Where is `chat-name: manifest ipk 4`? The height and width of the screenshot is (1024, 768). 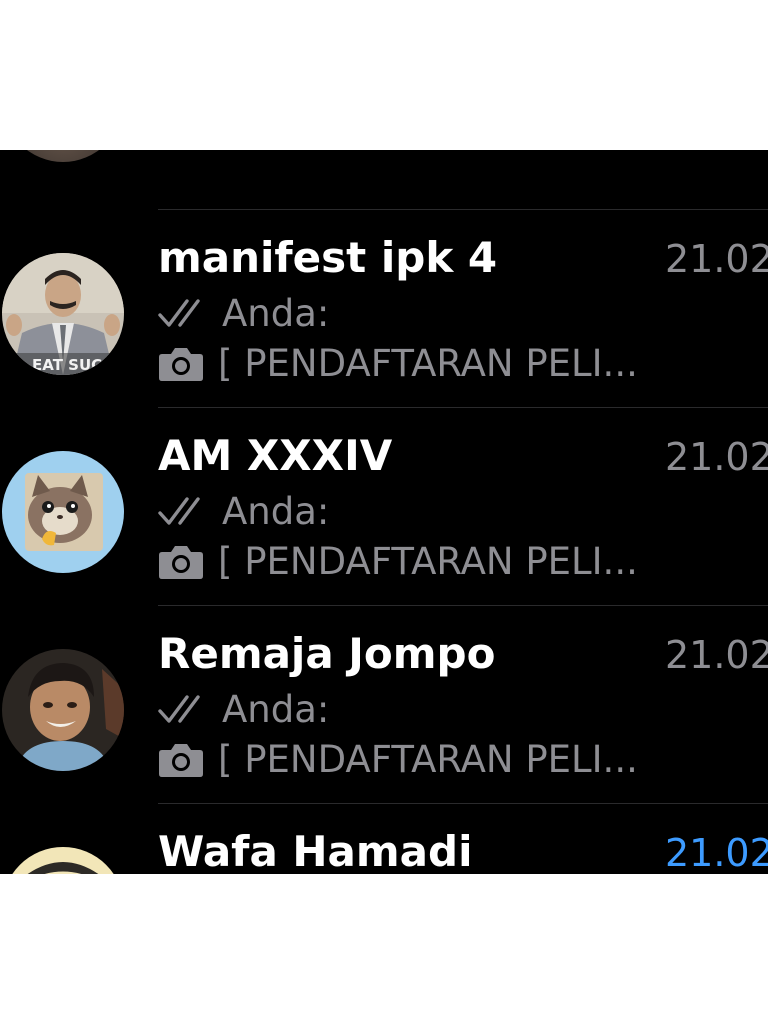
chat-name: manifest ipk 4 is located at coordinates (328, 257).